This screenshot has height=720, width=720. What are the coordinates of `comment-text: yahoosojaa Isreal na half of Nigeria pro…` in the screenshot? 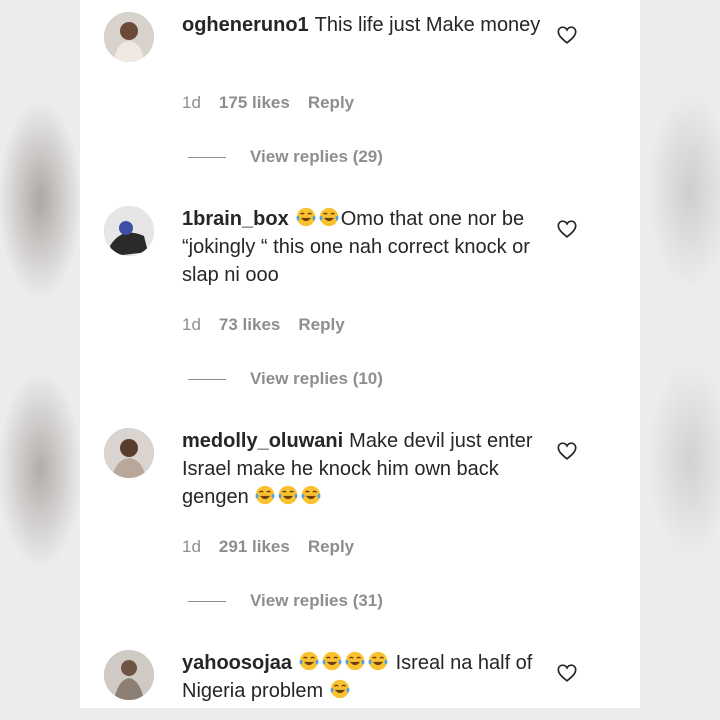 It's located at (362, 677).